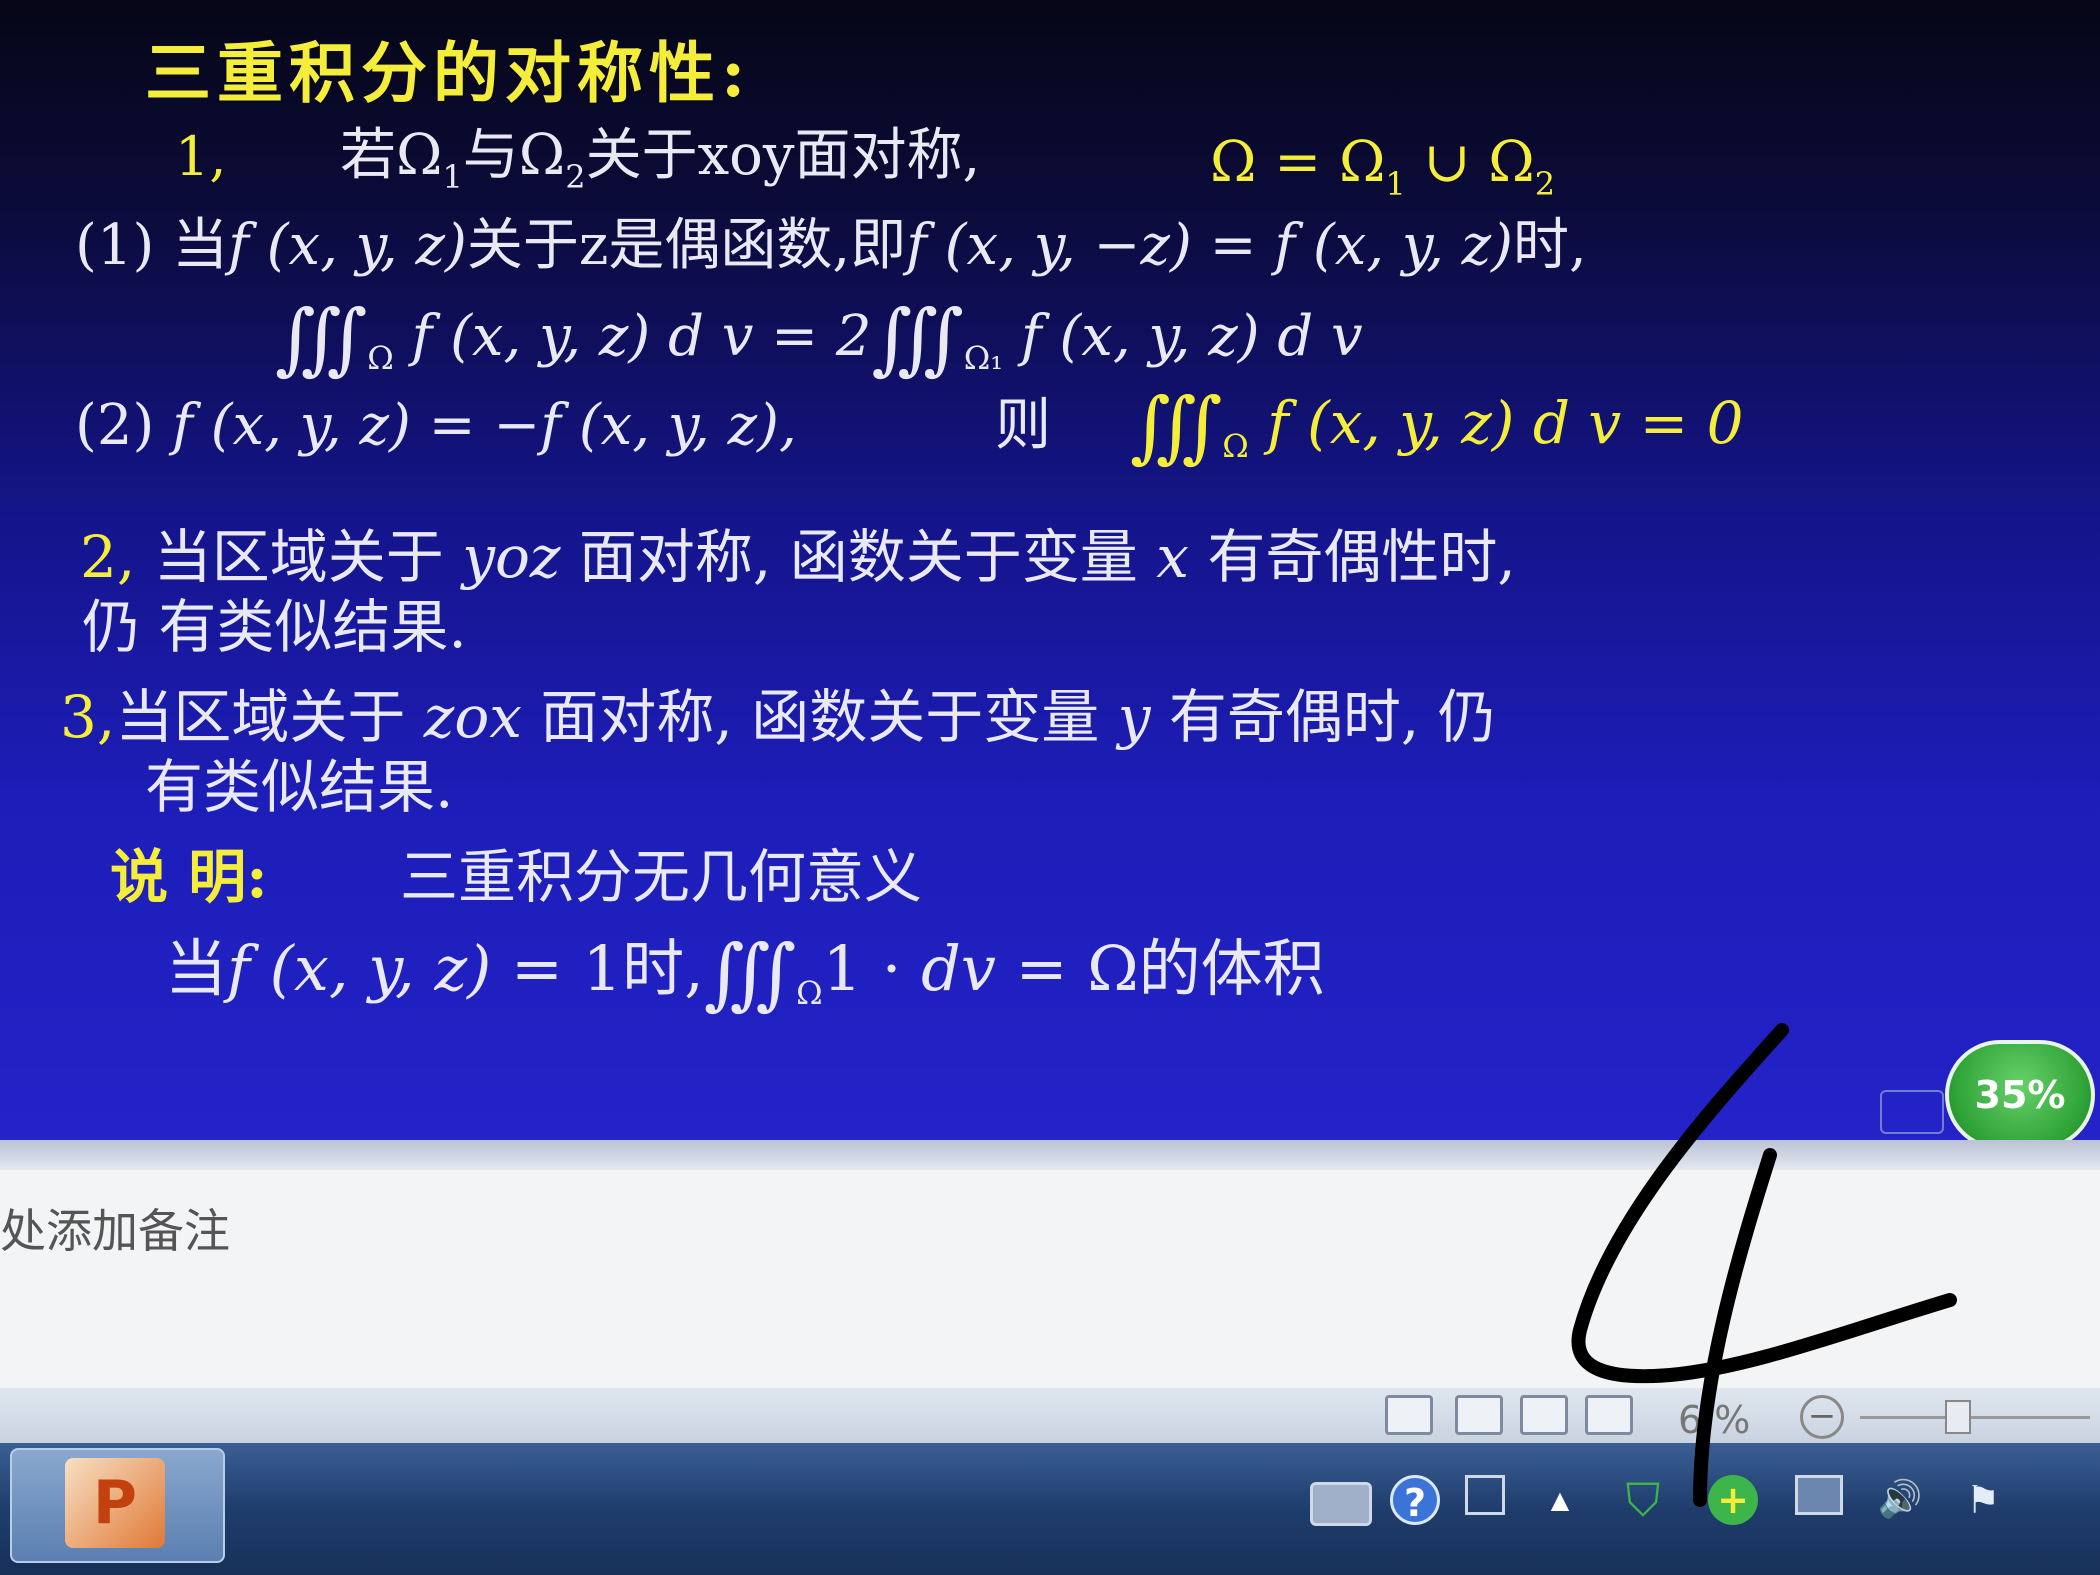 This screenshot has height=1575, width=2100. Describe the element at coordinates (1485, 1495) in the screenshot. I see `window-restore-icon` at that location.